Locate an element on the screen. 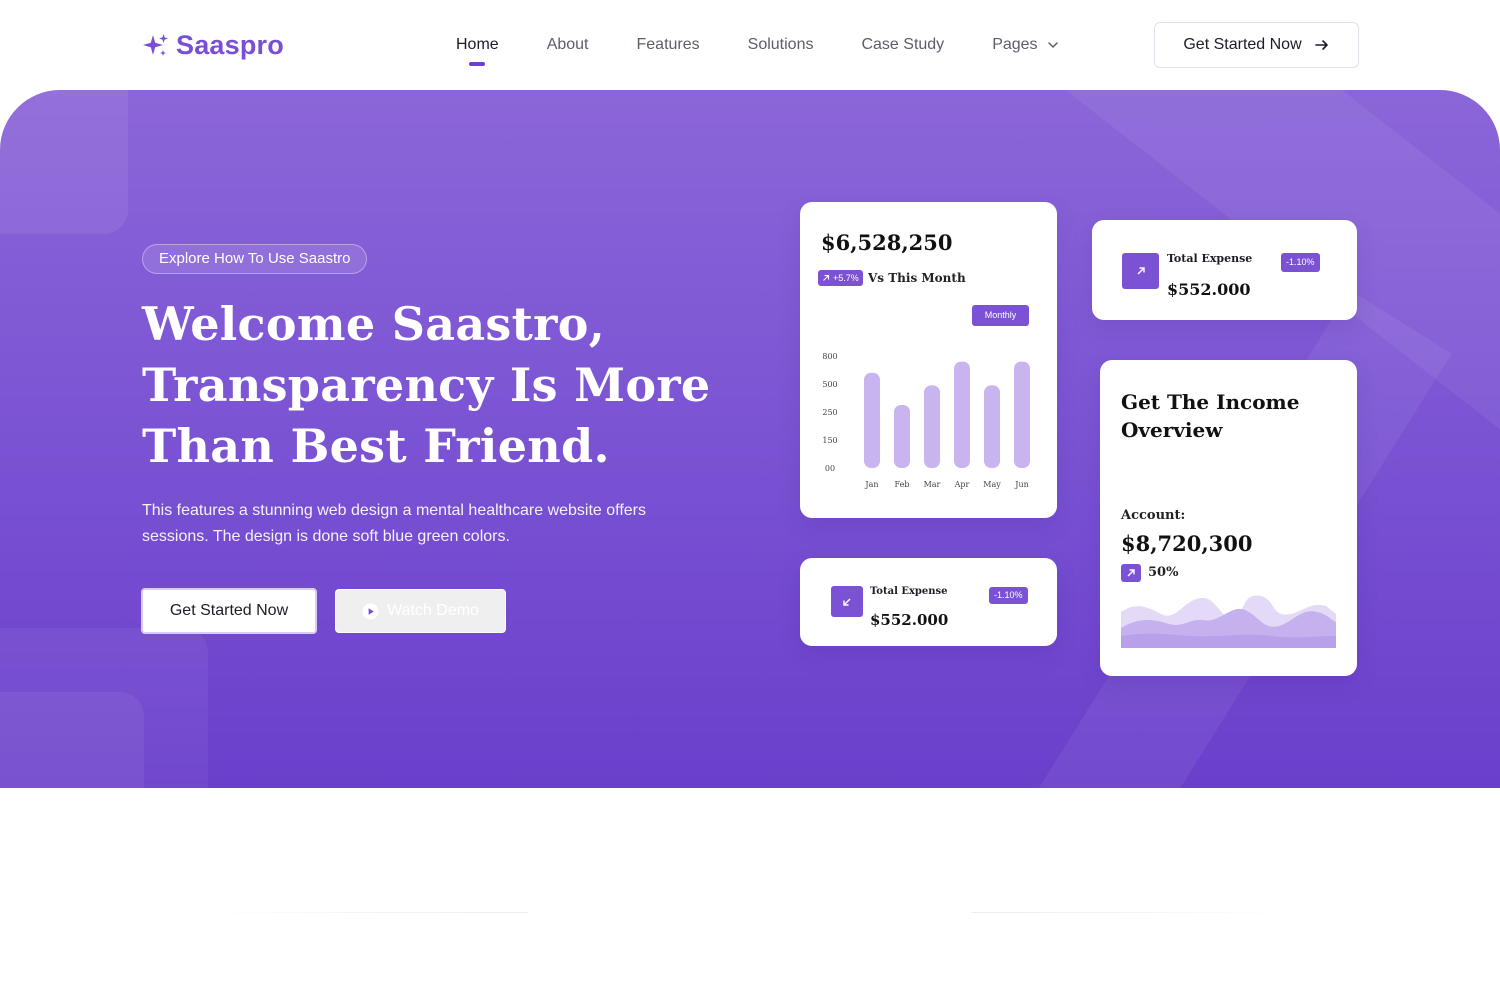  period-selector: Monthly is located at coordinates (1000, 315).